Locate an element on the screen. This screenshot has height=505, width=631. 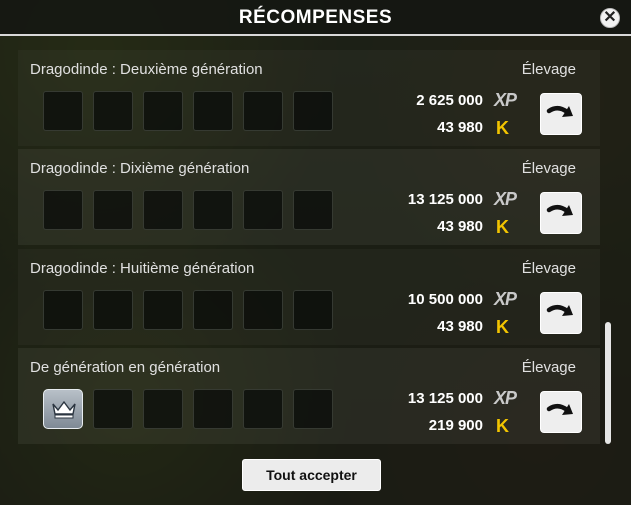
reward-title: De génération en génération is located at coordinates (125, 367).